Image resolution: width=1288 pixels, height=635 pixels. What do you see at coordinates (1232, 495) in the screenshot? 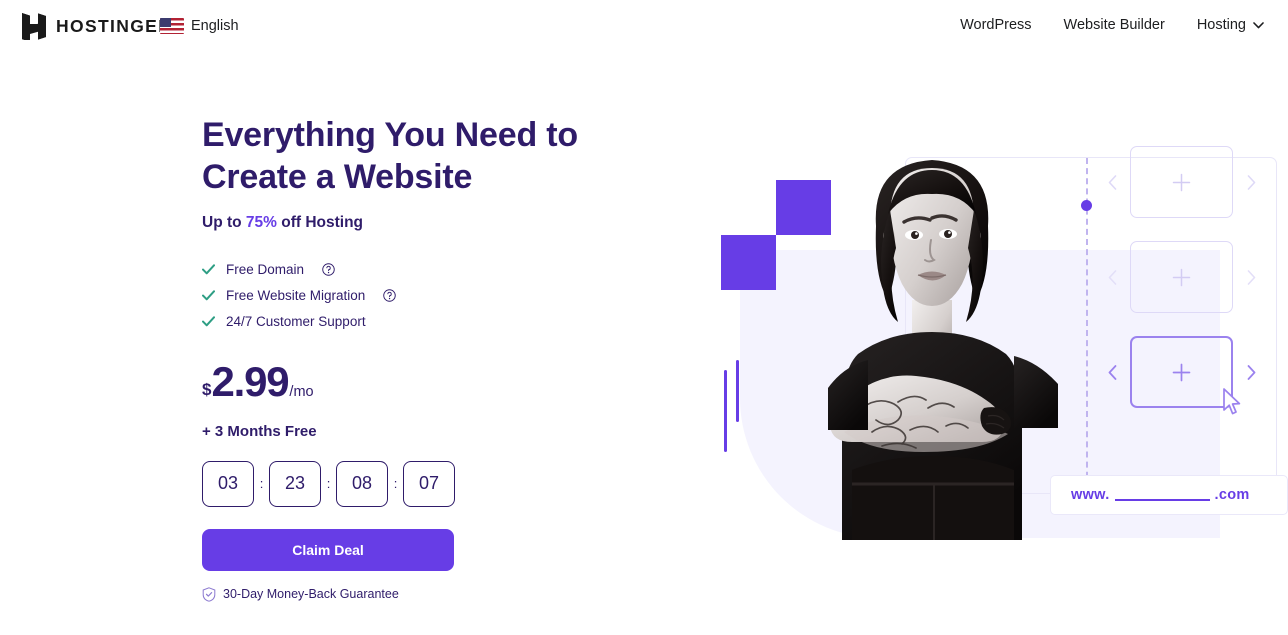
I see `url-suffix-label: .com` at bounding box center [1232, 495].